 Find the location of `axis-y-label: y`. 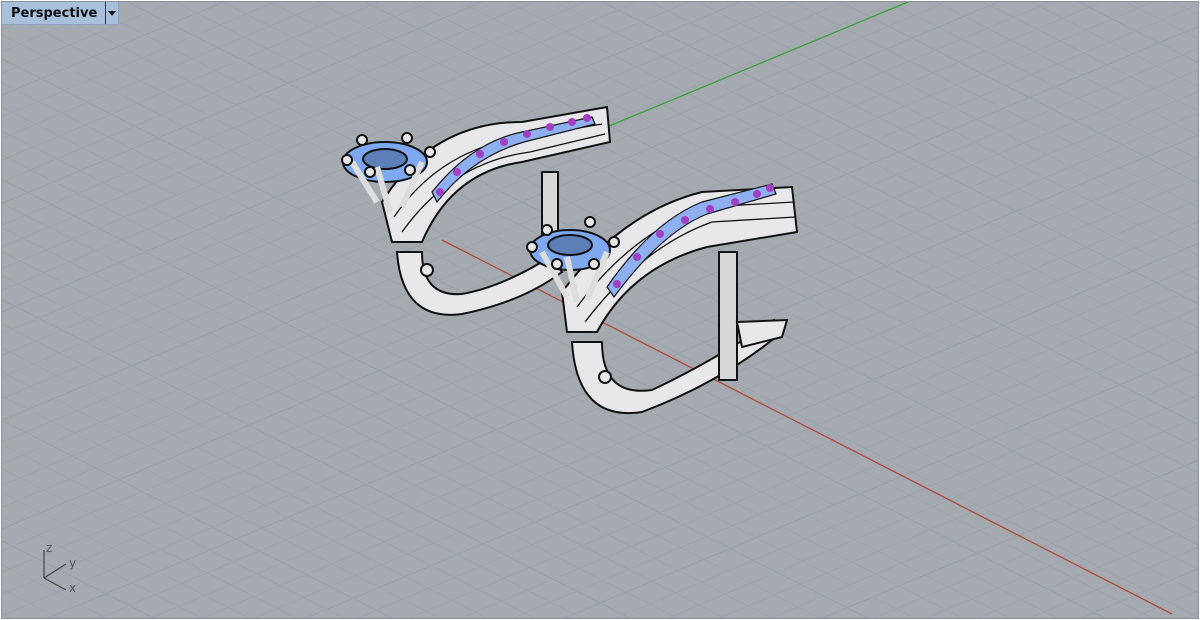

axis-y-label: y is located at coordinates (72, 563).